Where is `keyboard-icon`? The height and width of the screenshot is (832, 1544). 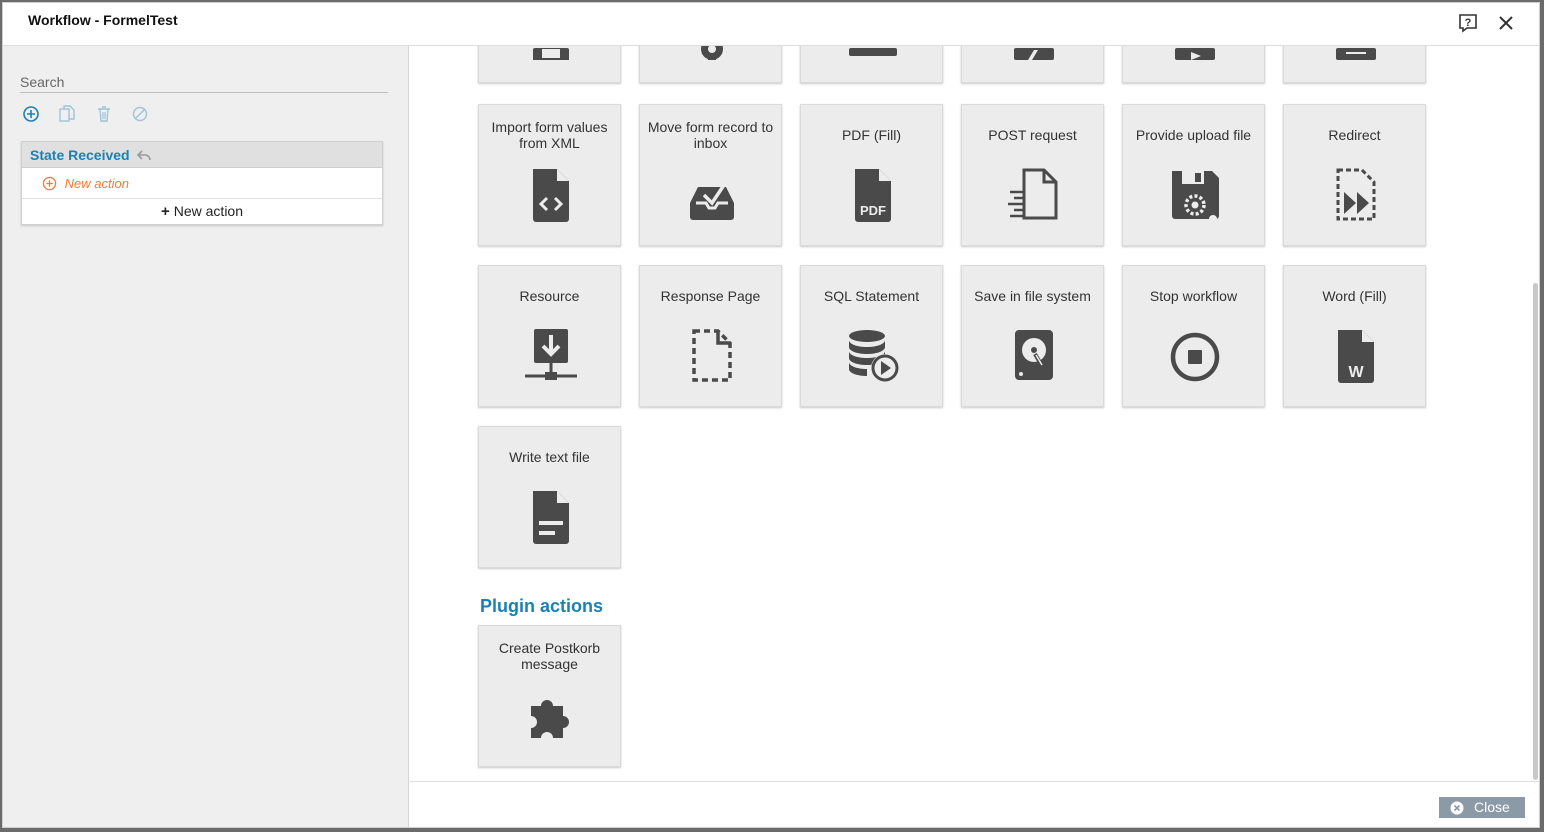 keyboard-icon is located at coordinates (873, 52).